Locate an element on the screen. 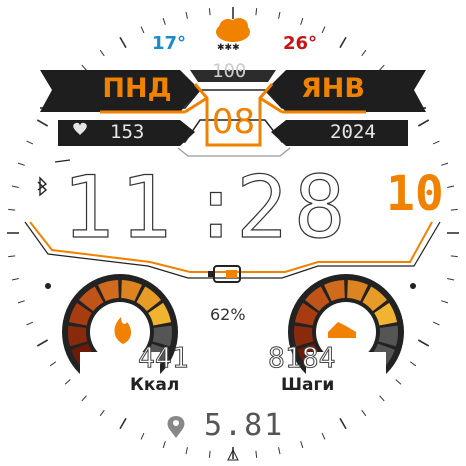 The height and width of the screenshot is (466, 466). bluetooth-icon is located at coordinates (42, 186).